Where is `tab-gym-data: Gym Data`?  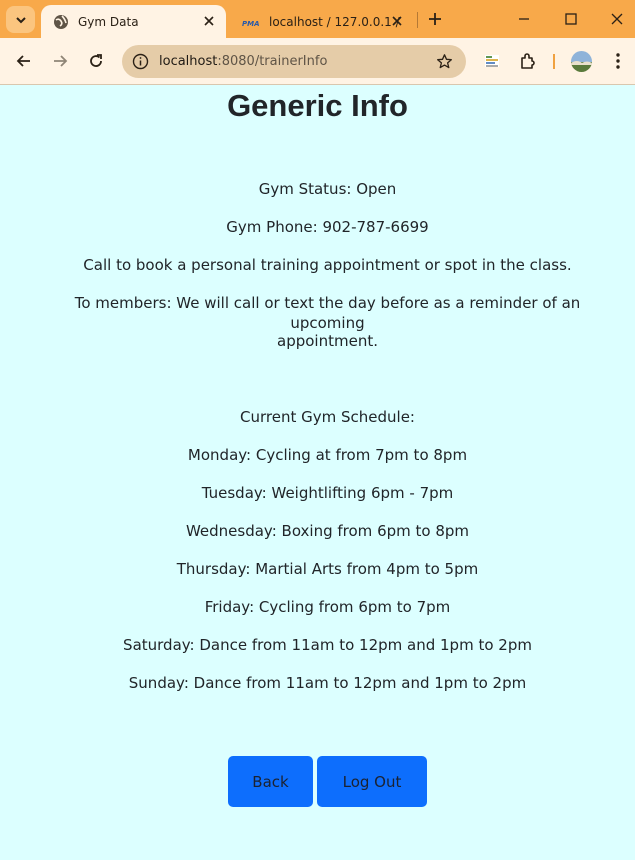 tab-gym-data: Gym Data is located at coordinates (133, 21).